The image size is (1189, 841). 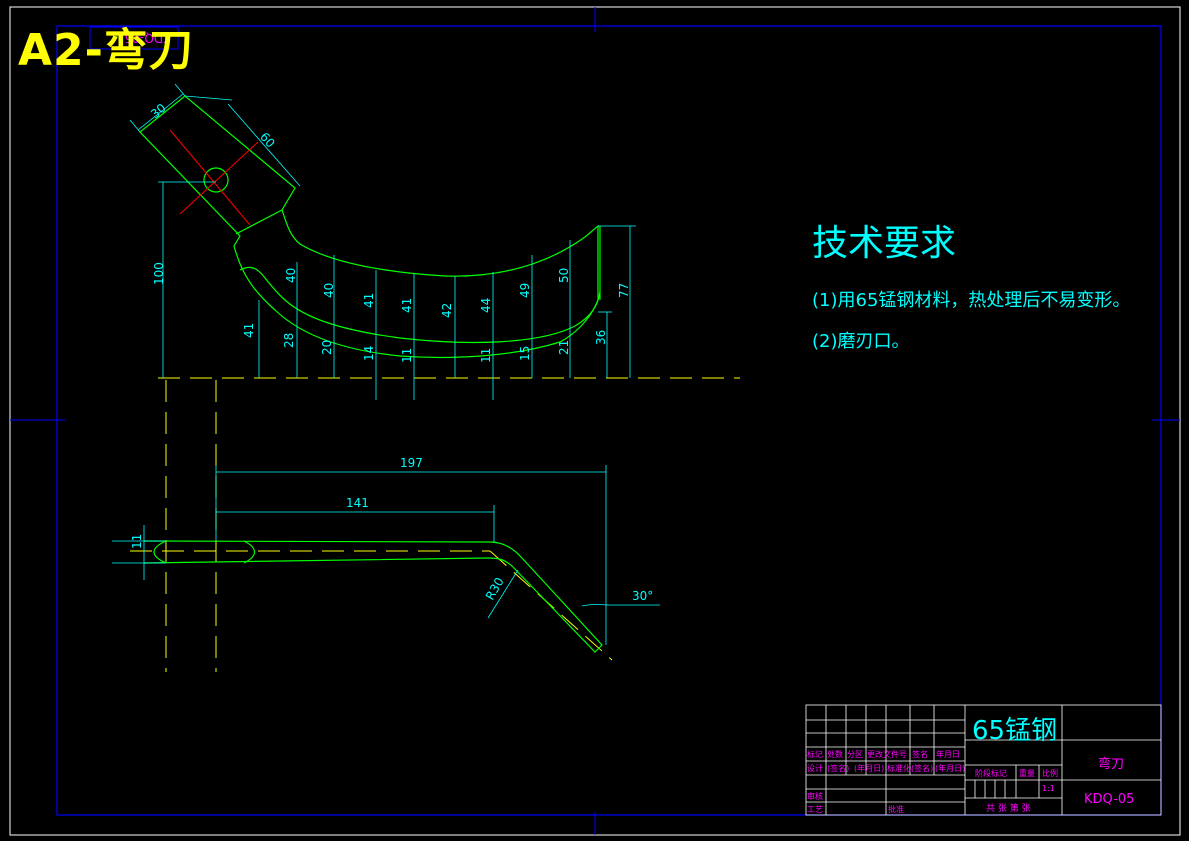 What do you see at coordinates (369, 300) in the screenshot?
I see `dim-upper-3: 41` at bounding box center [369, 300].